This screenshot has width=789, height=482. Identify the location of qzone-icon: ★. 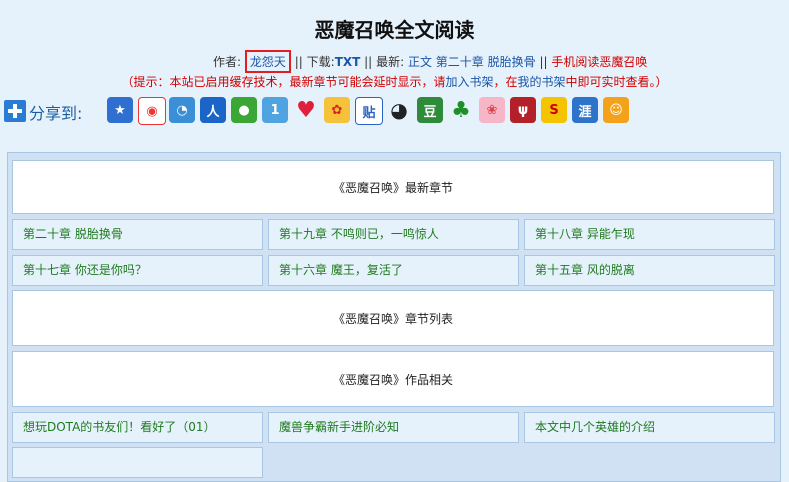
(120, 110).